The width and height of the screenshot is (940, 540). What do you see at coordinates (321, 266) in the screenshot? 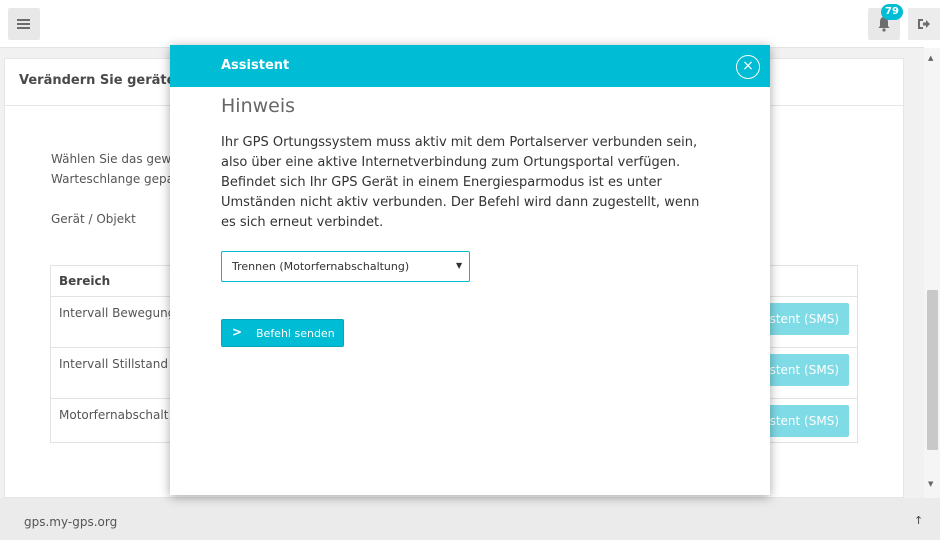
I see `command-select-value: Trennen (Motorfernabschaltung)` at bounding box center [321, 266].